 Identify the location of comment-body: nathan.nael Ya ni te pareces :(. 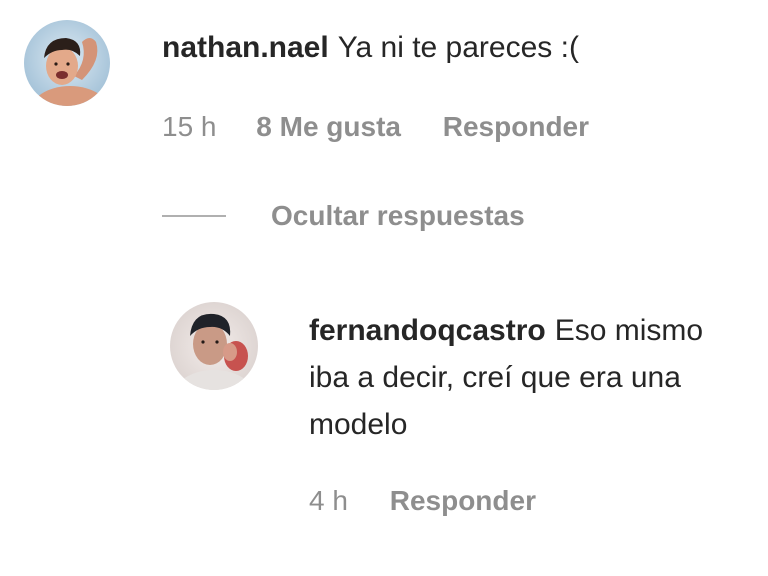
(452, 47).